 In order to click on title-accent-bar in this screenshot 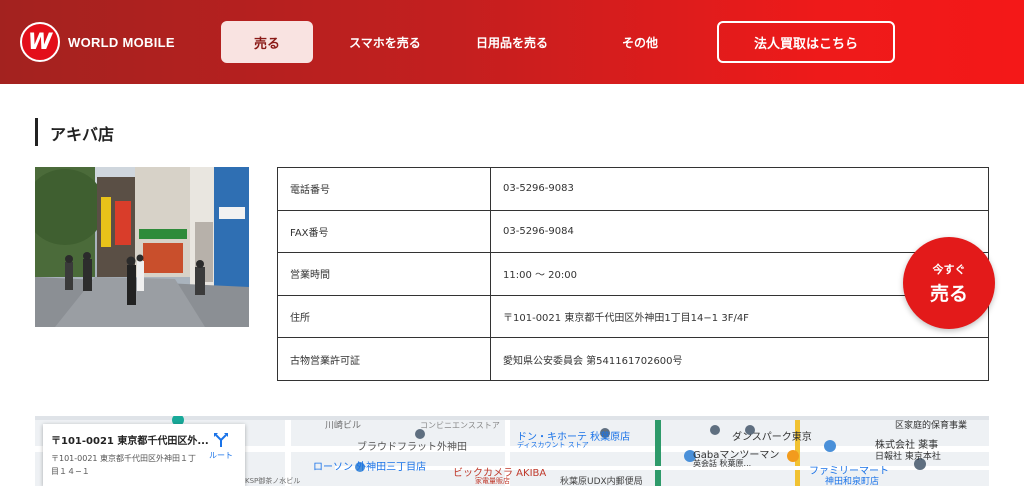, I will do `click(36, 132)`.